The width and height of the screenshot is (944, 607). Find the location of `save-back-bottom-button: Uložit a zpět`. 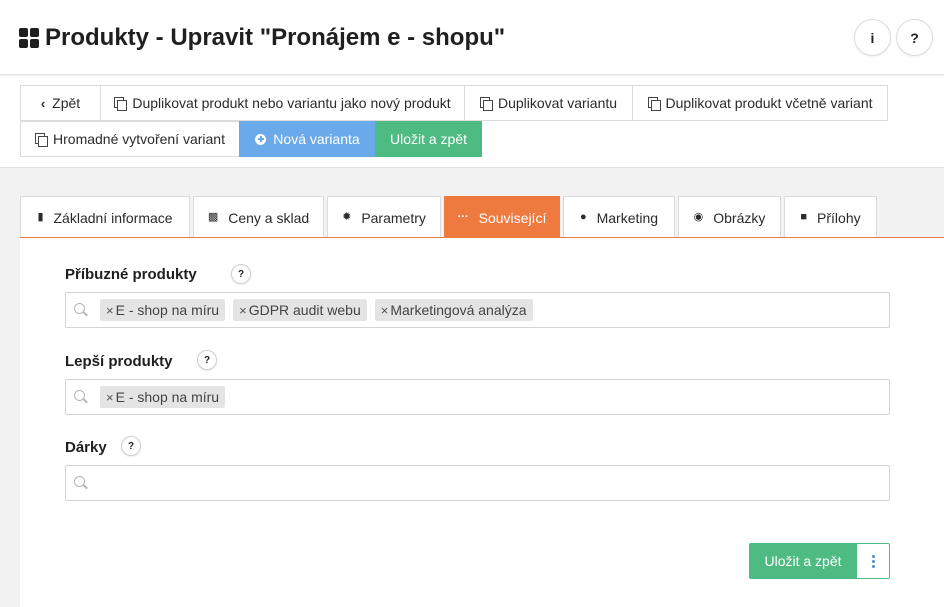

save-back-bottom-button: Uložit a zpět is located at coordinates (803, 561).